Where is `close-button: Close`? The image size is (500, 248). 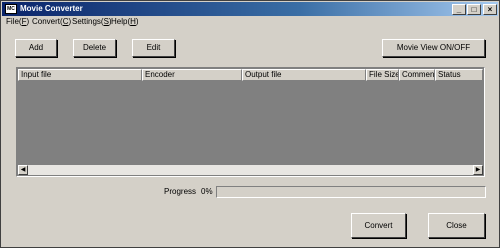 close-button: Close is located at coordinates (456, 225).